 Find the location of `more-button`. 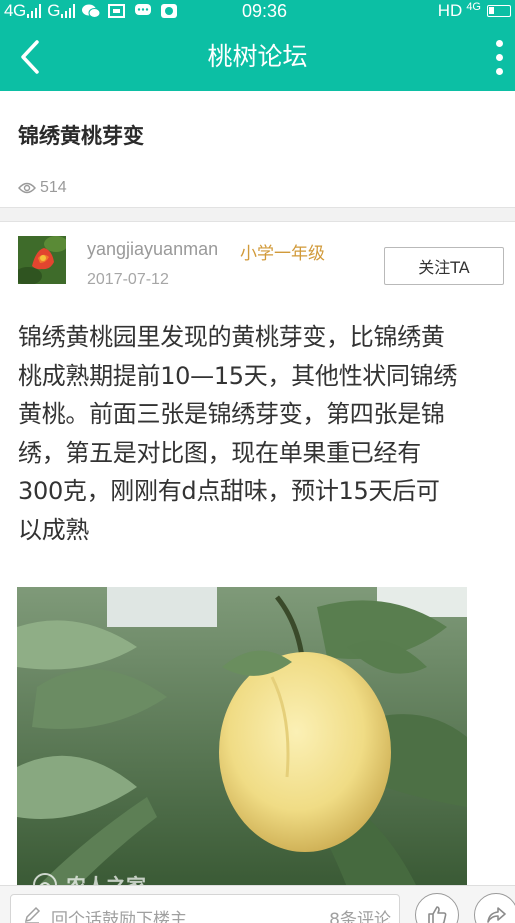

more-button is located at coordinates (499, 57).